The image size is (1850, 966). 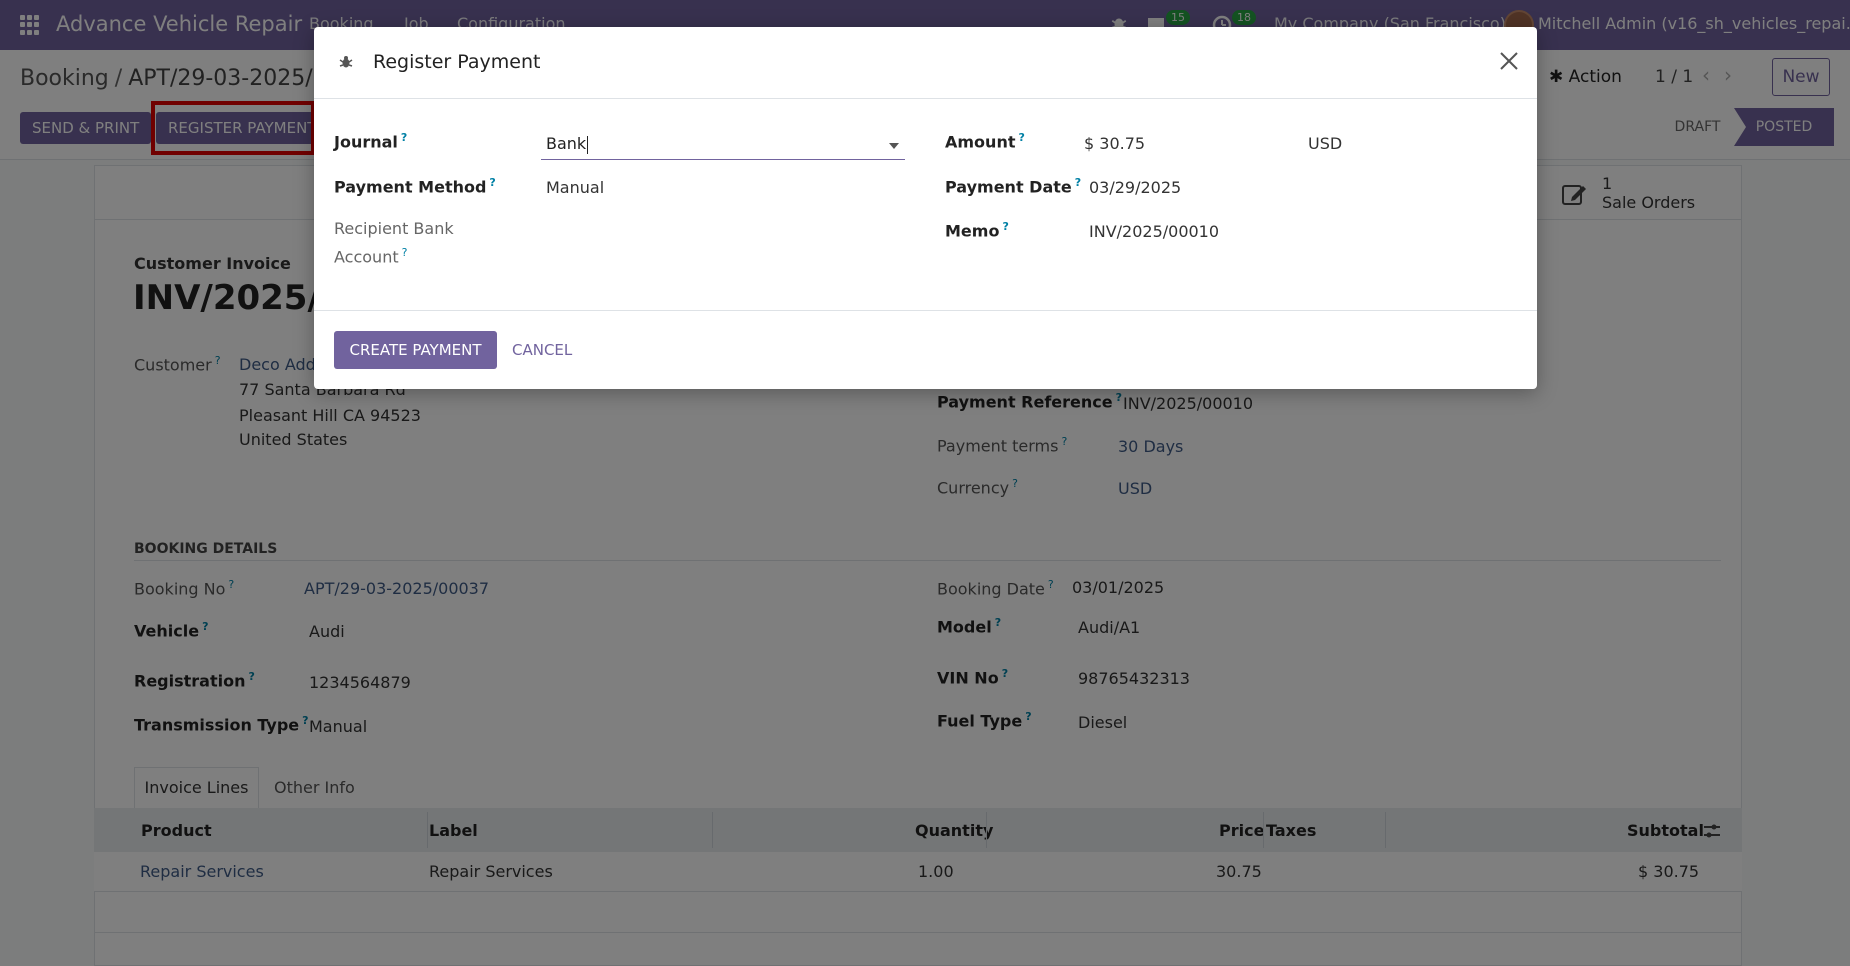 I want to click on debug-bug-icon, so click(x=346, y=62).